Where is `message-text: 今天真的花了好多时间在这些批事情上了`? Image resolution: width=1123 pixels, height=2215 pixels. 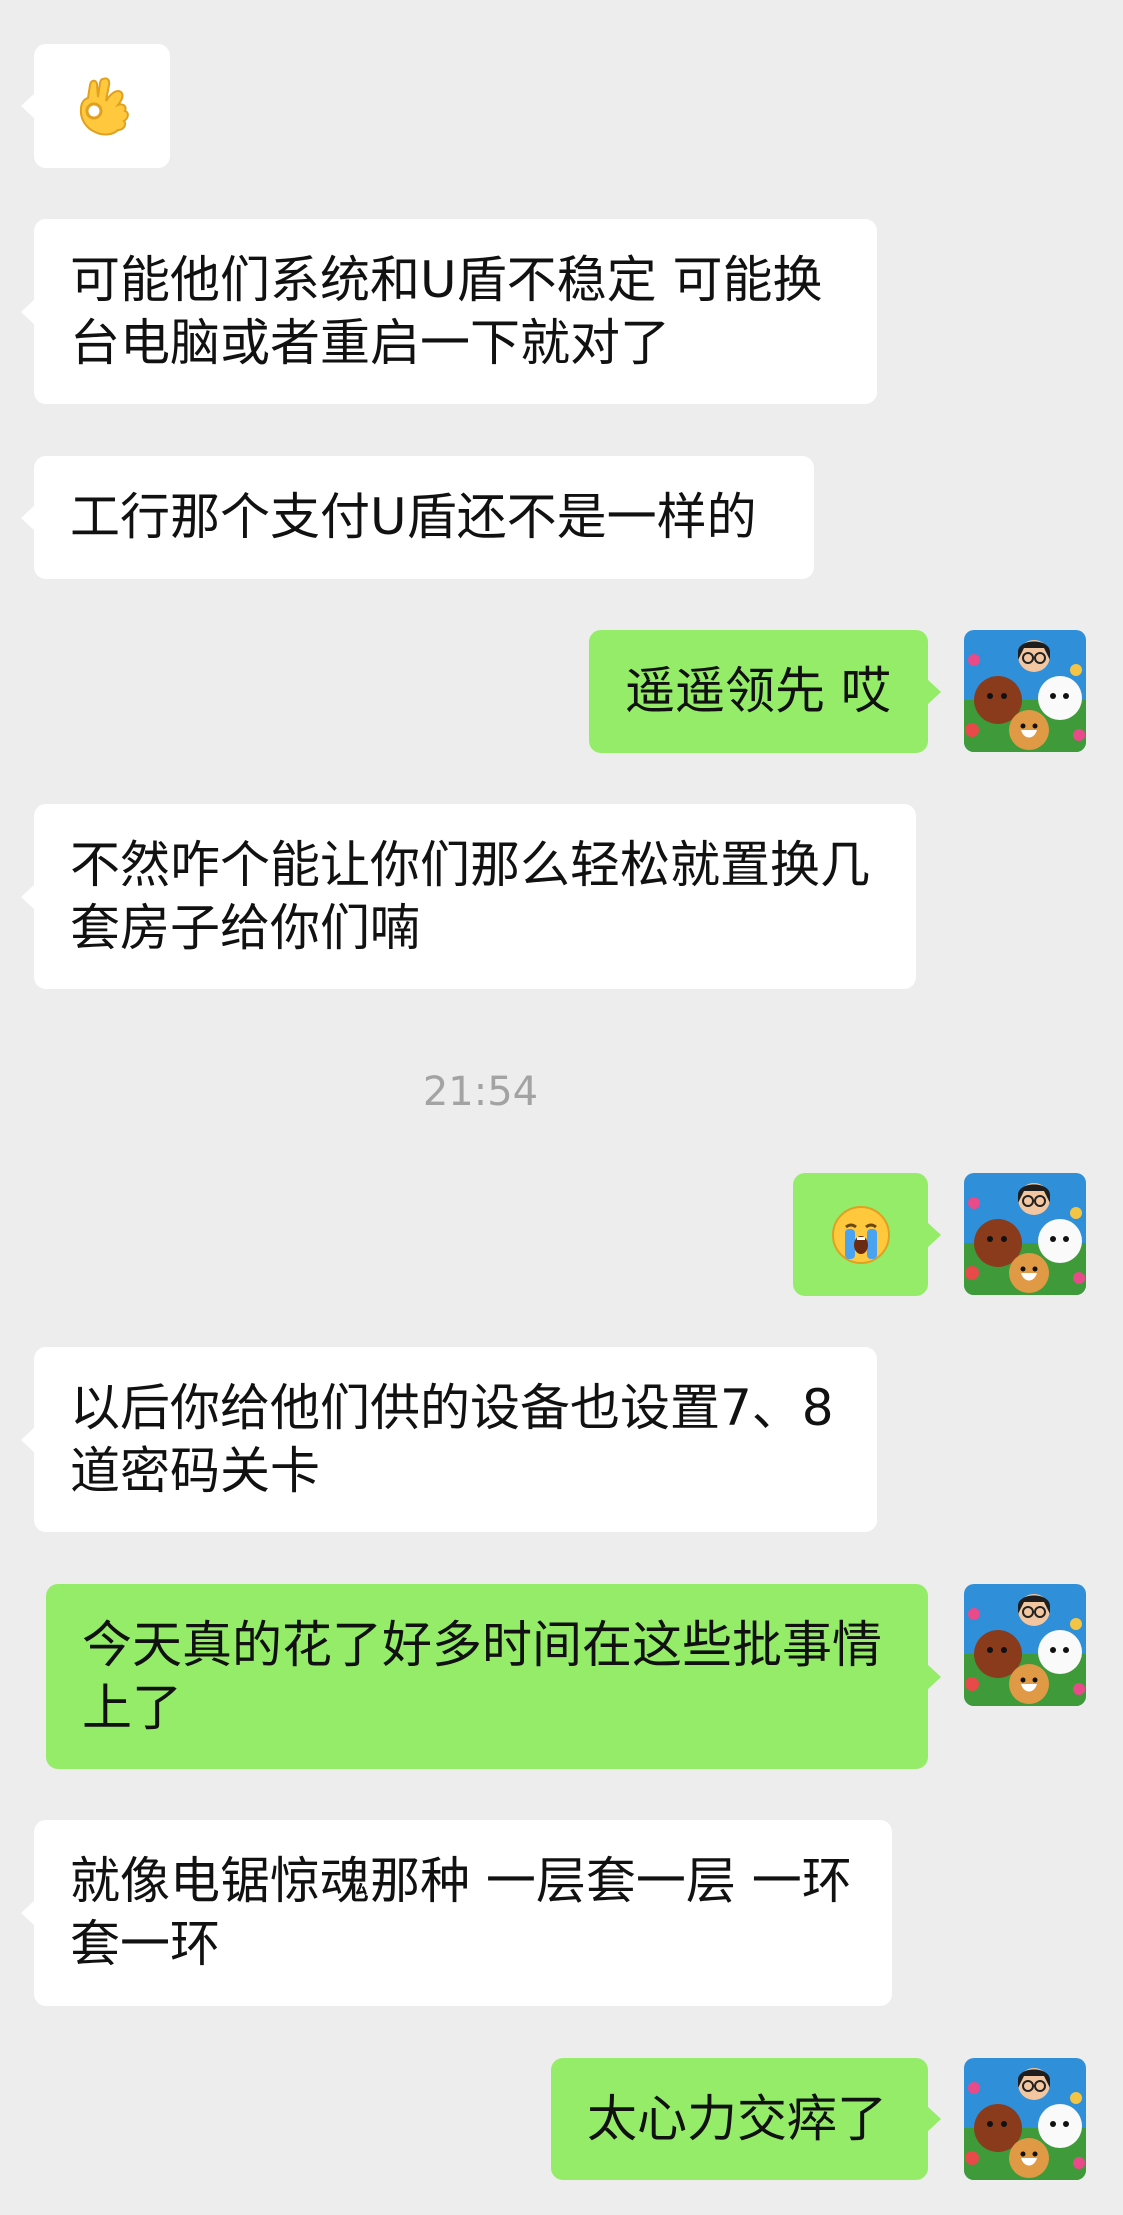 message-text: 今天真的花了好多时间在这些批事情上了 is located at coordinates (482, 1676).